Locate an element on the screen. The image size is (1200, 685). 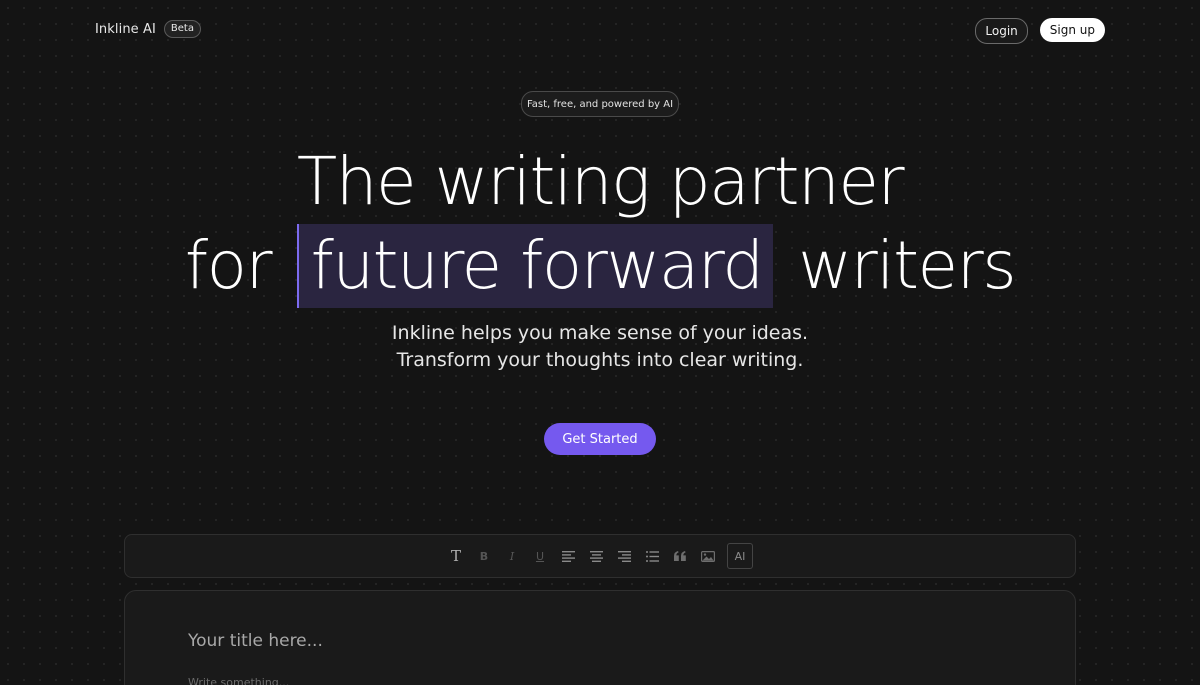
top-nav: Inkline AI Beta Login Sign up is located at coordinates (600, 30).